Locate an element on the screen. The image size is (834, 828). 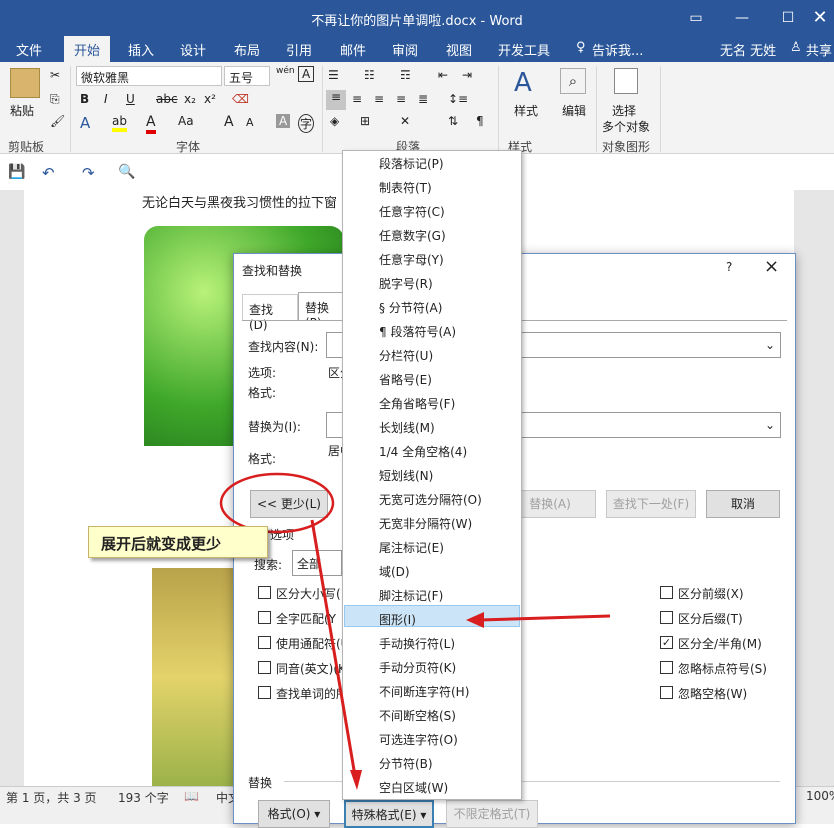
arrowhead-left-icon is located at coordinates (475, 620).